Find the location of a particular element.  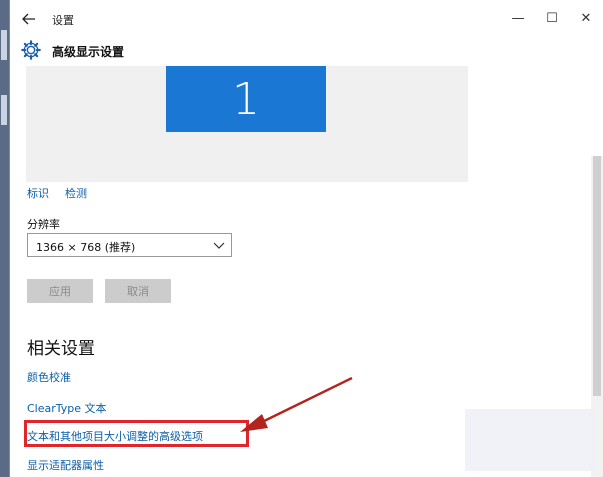

maximize-button: ☐ is located at coordinates (552, 18).